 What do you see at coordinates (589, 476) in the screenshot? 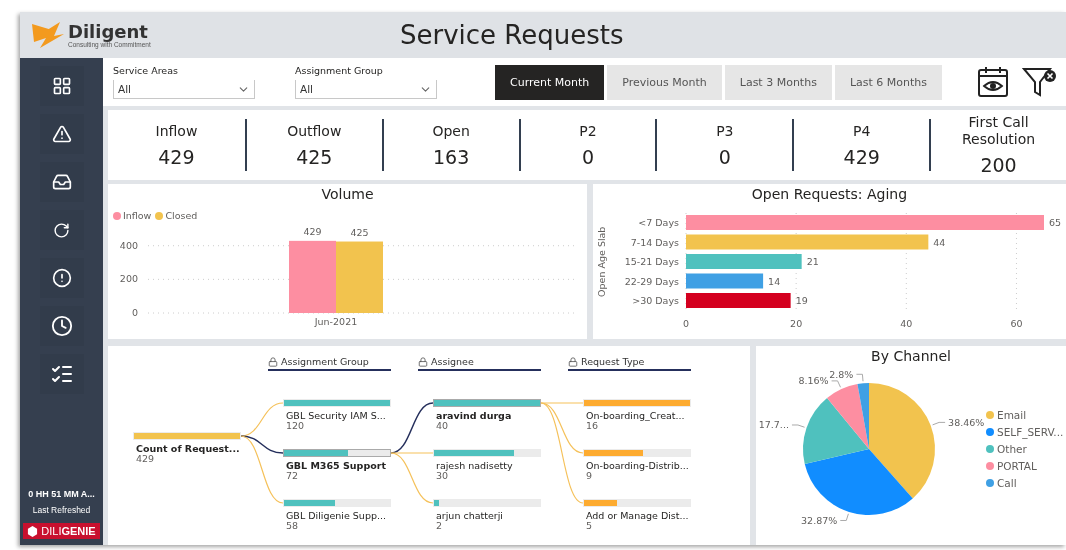
I see `node-value: 9` at bounding box center [589, 476].